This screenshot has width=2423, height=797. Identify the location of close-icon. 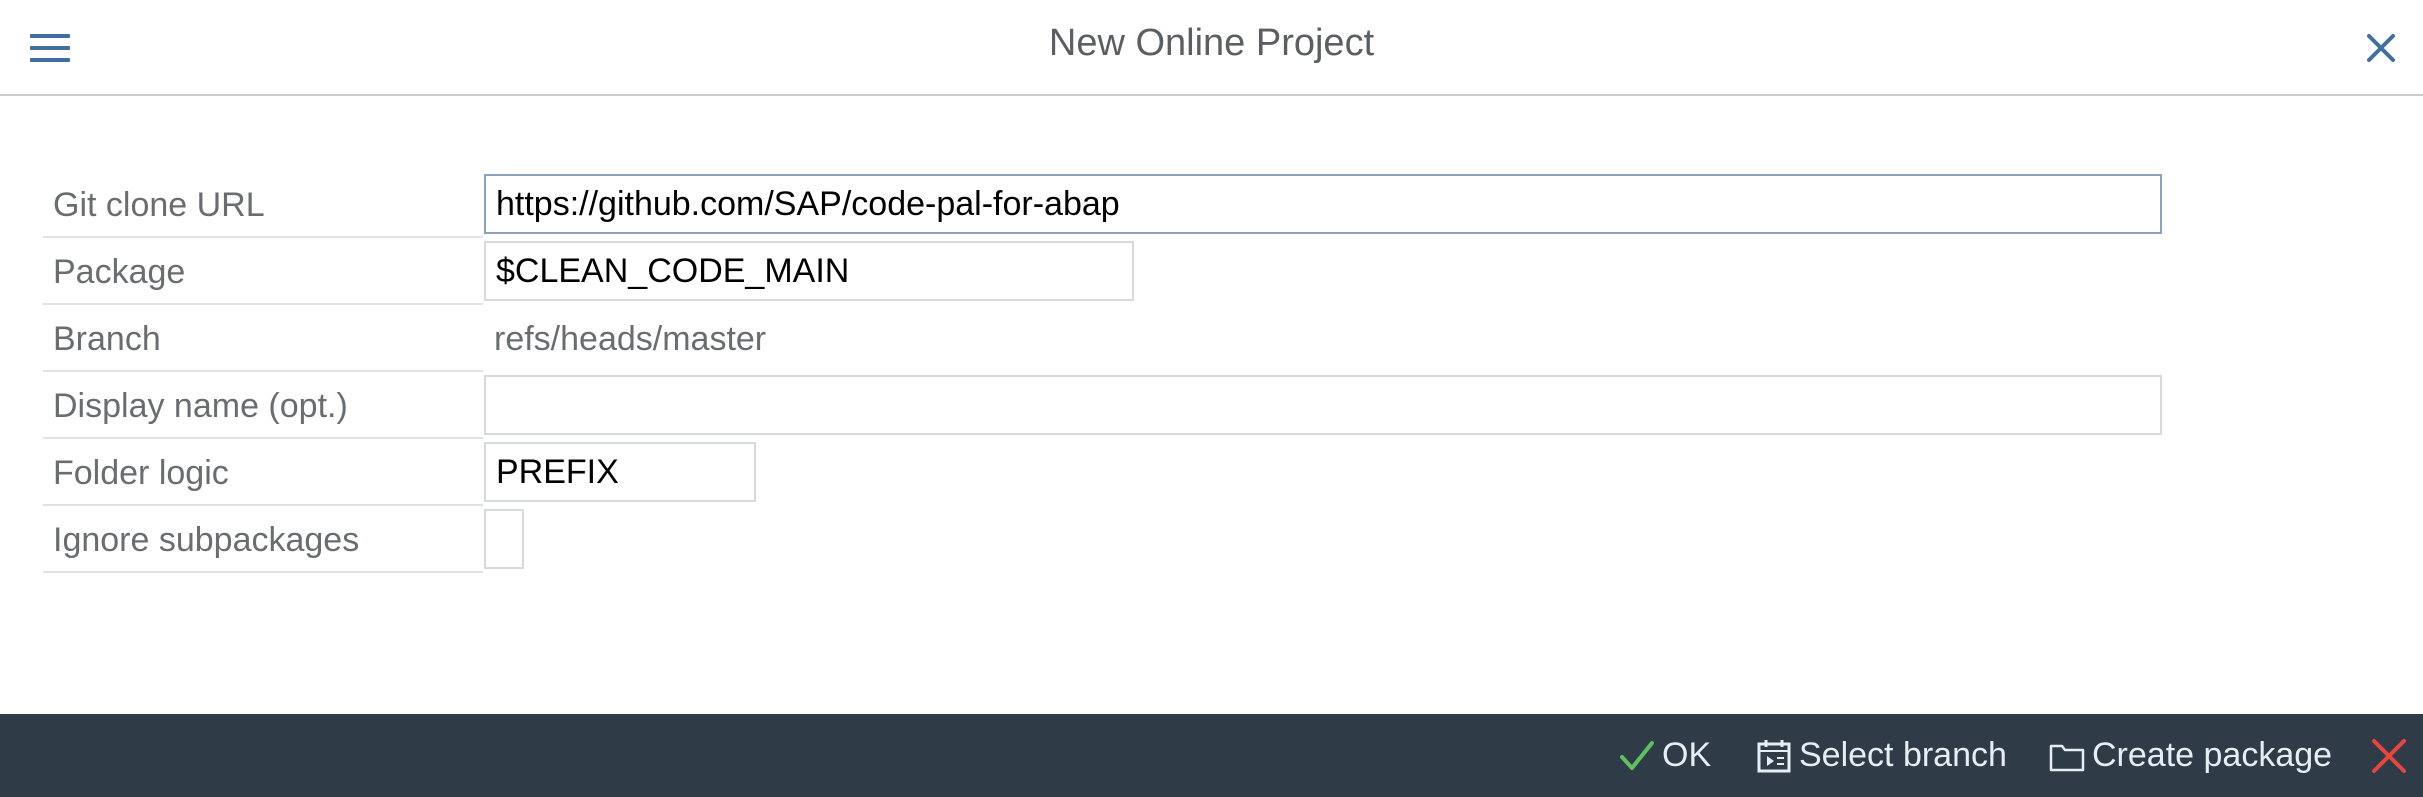
(2381, 48).